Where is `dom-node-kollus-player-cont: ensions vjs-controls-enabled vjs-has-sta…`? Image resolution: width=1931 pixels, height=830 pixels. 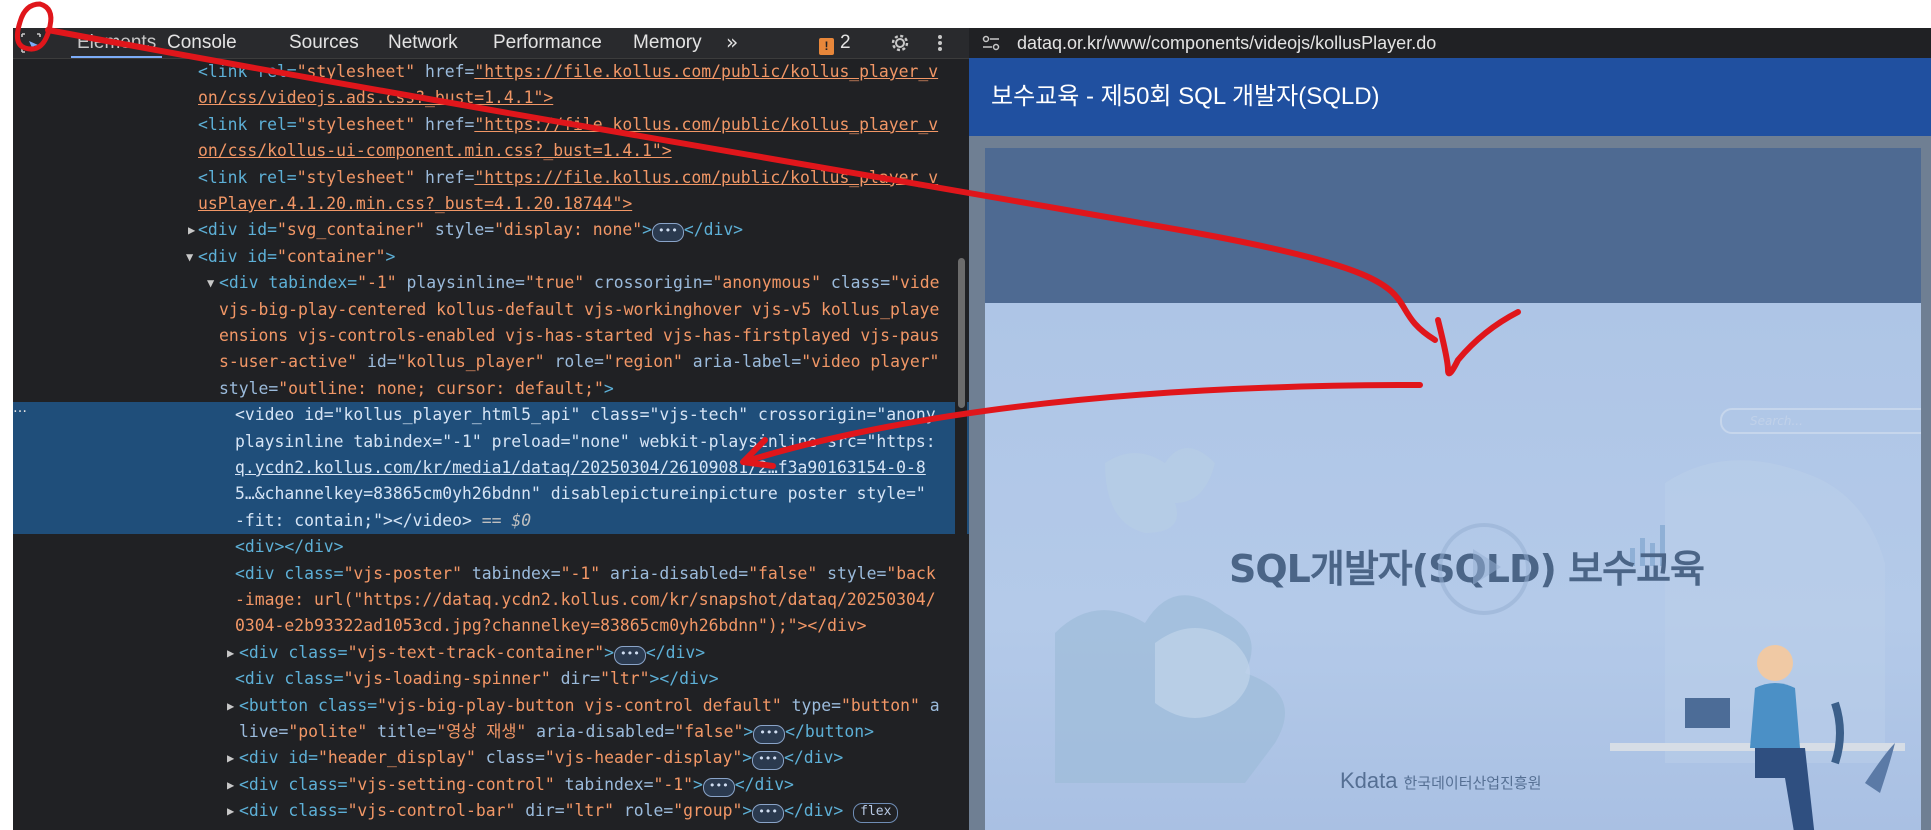 dom-node-kollus-player-cont: ensions vjs-controls-enabled vjs-has-sta… is located at coordinates (579, 335).